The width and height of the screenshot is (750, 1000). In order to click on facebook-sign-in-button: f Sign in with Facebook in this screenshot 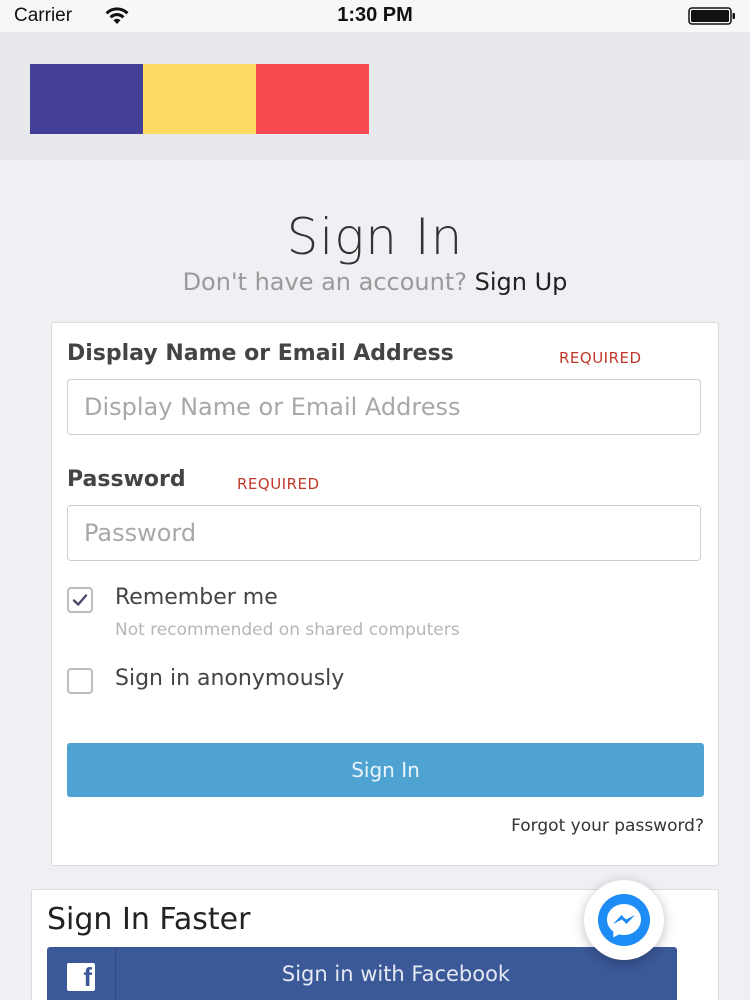, I will do `click(362, 973)`.